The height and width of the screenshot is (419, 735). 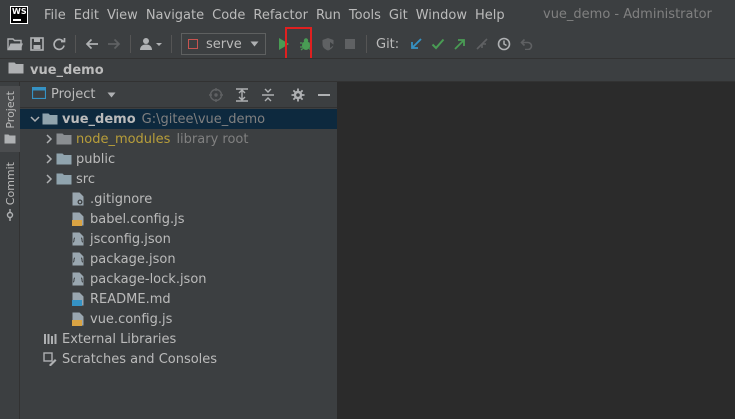 What do you see at coordinates (328, 15) in the screenshot?
I see `menu-run: Run` at bounding box center [328, 15].